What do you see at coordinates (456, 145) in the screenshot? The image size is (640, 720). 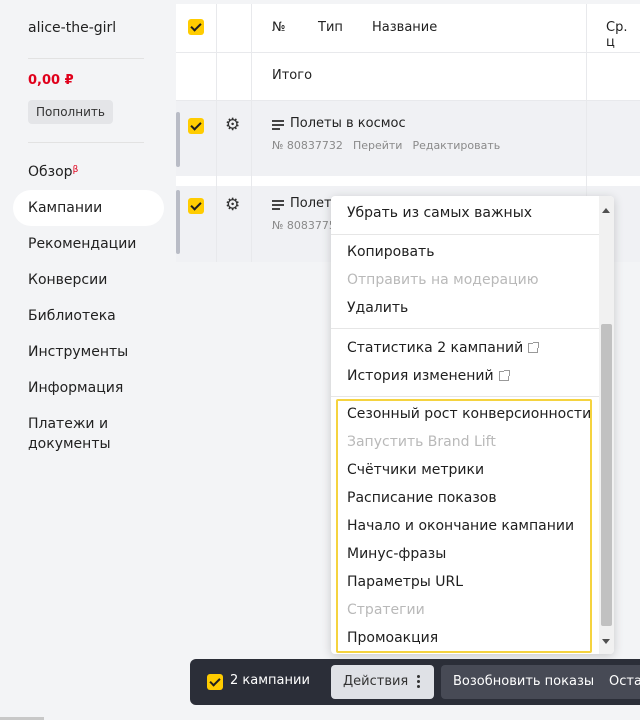 I see `edit-link: Редактировать` at bounding box center [456, 145].